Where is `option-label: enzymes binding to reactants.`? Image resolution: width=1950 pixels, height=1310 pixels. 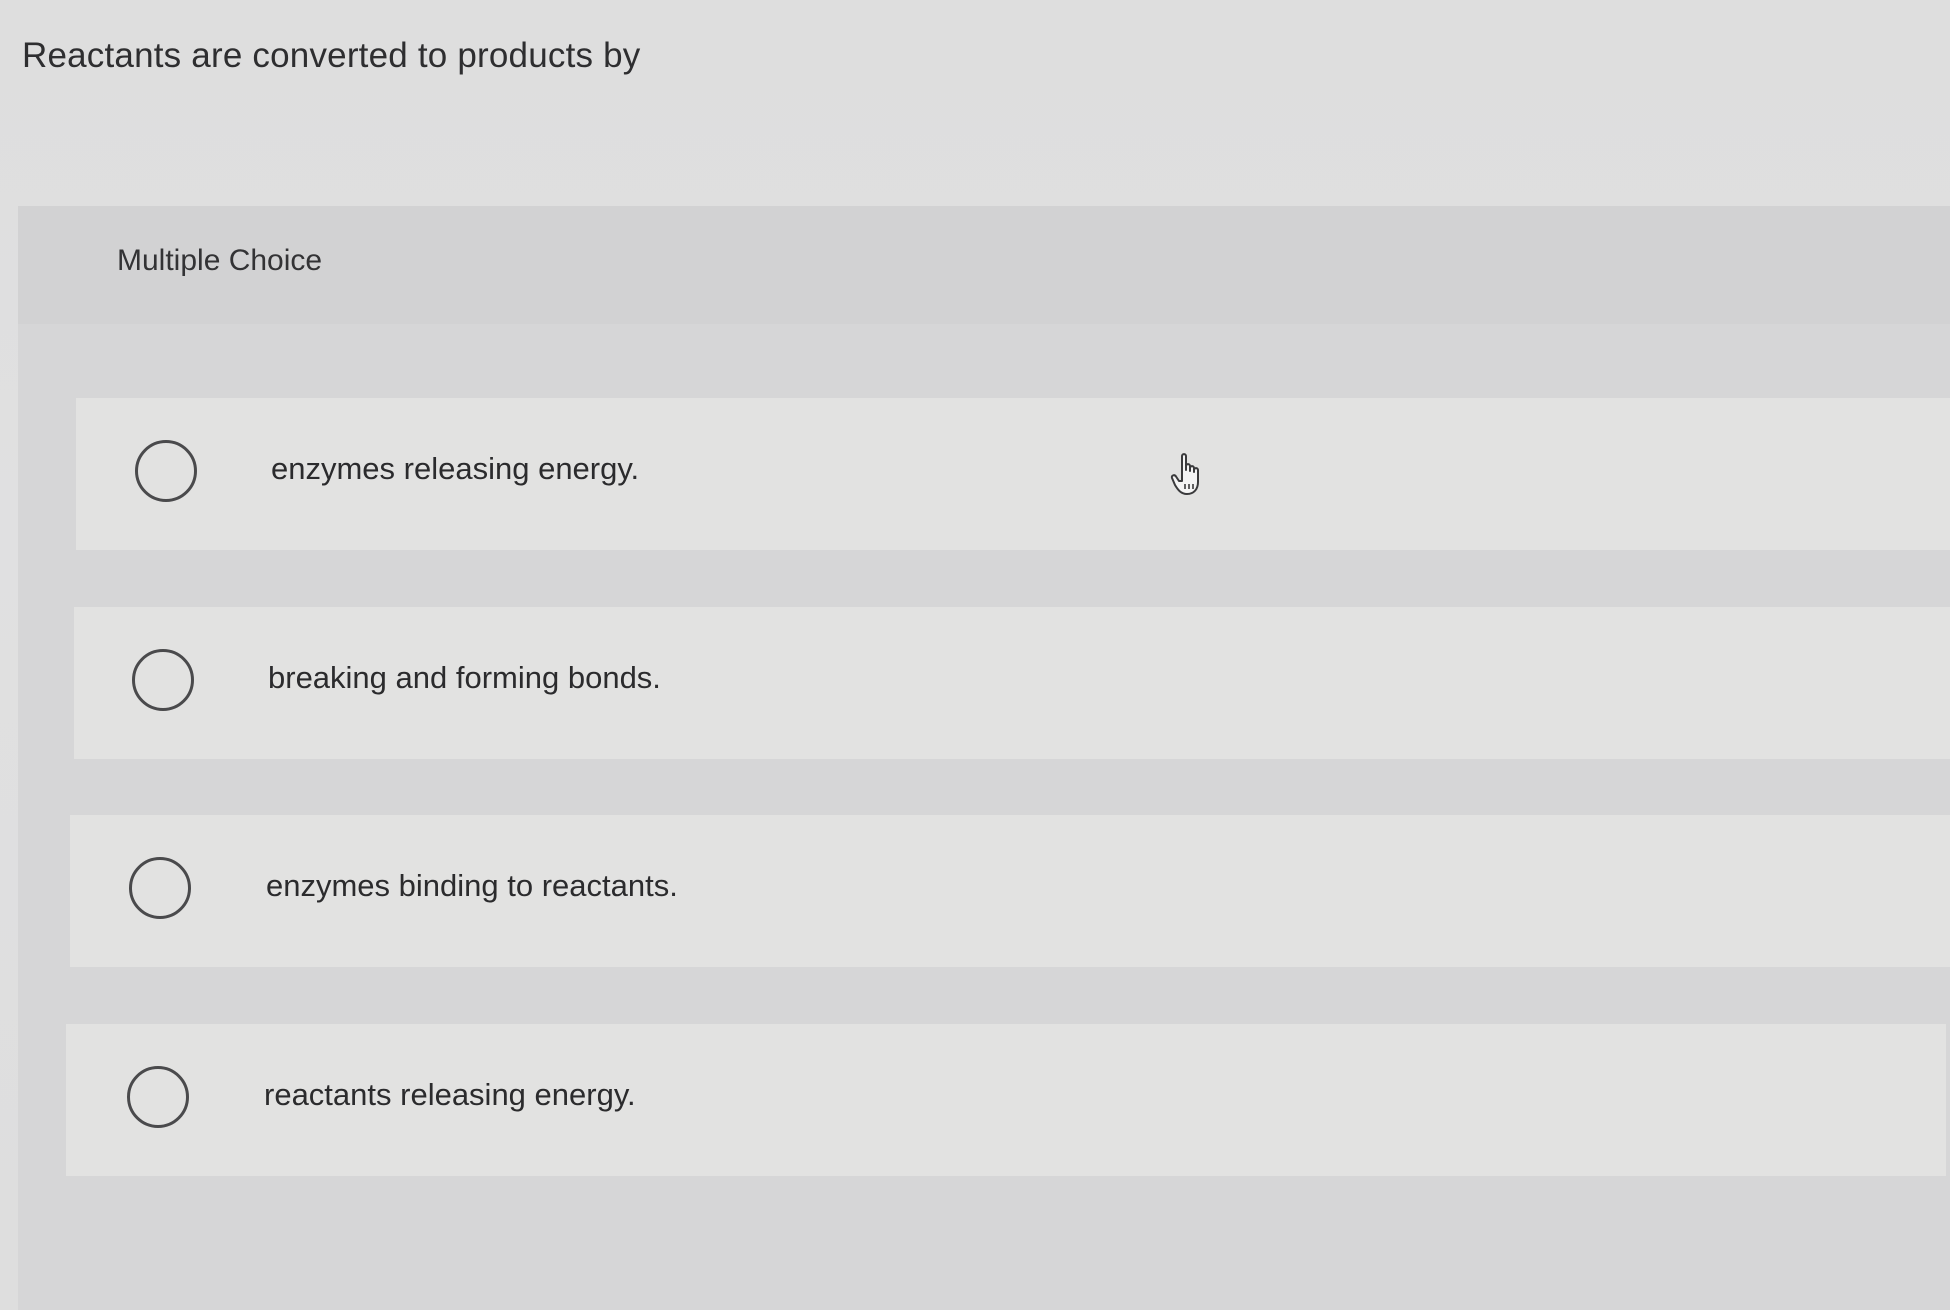
option-label: enzymes binding to reactants. is located at coordinates (472, 885).